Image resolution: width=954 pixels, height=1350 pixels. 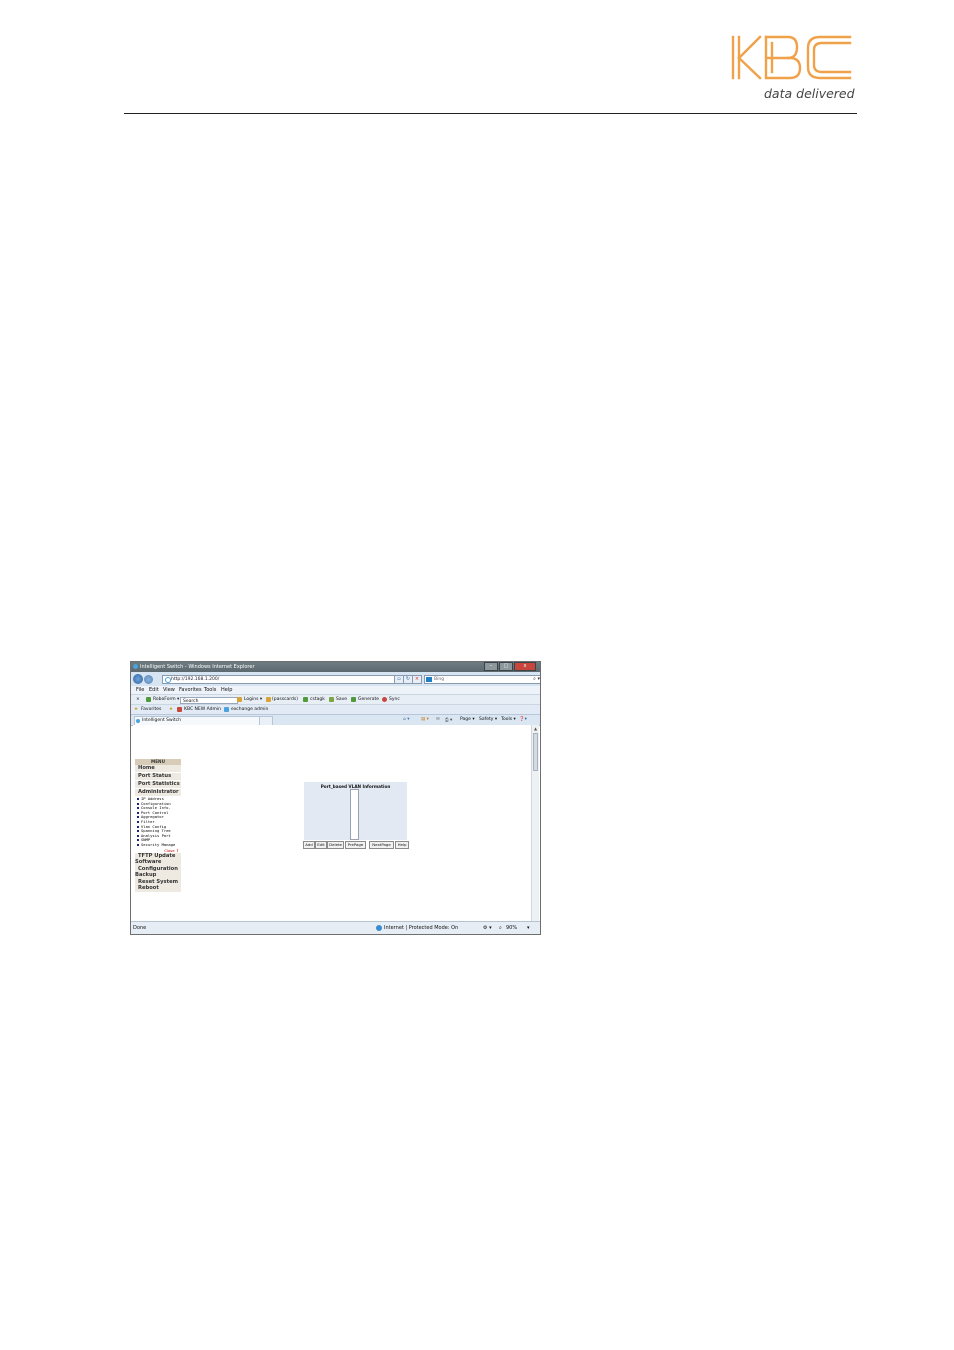 What do you see at coordinates (138, 699) in the screenshot?
I see `toolbar-close-button: ×` at bounding box center [138, 699].